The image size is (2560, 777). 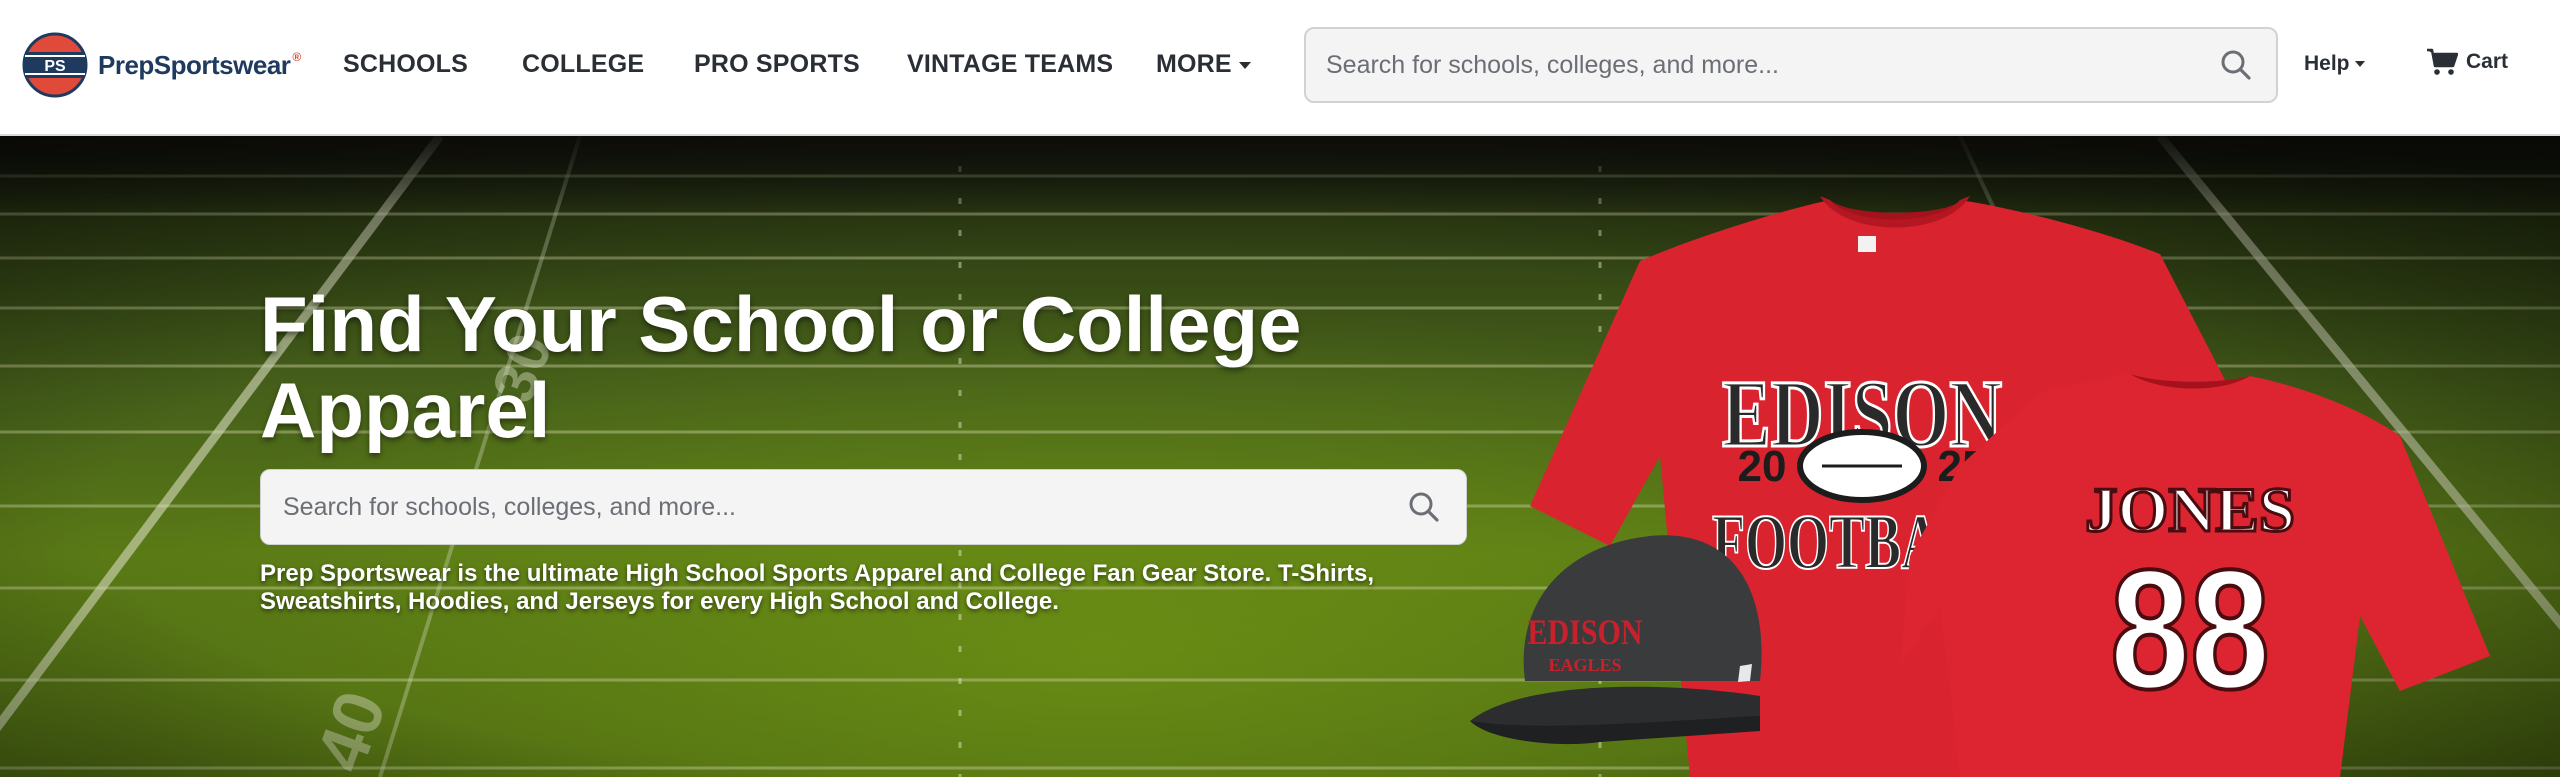 I want to click on cart-icon, so click(x=2442, y=61).